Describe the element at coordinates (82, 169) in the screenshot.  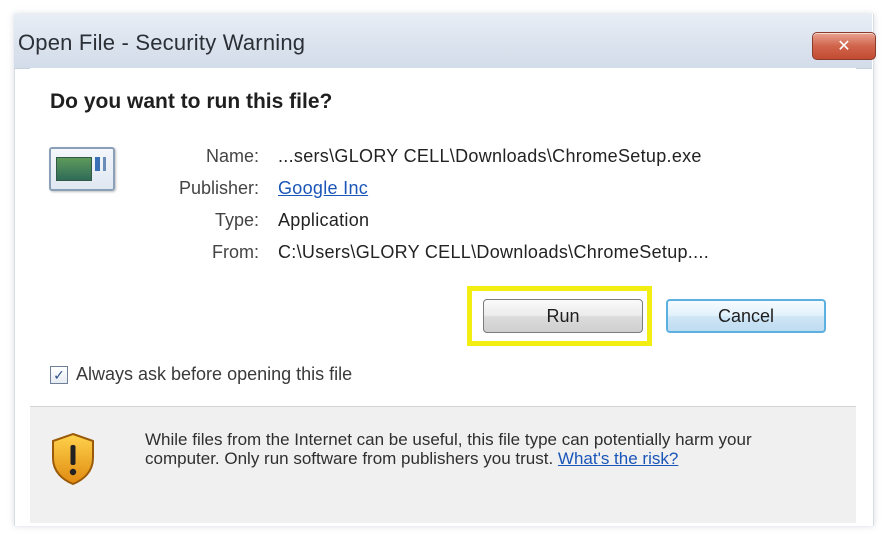
I see `application-icon` at that location.